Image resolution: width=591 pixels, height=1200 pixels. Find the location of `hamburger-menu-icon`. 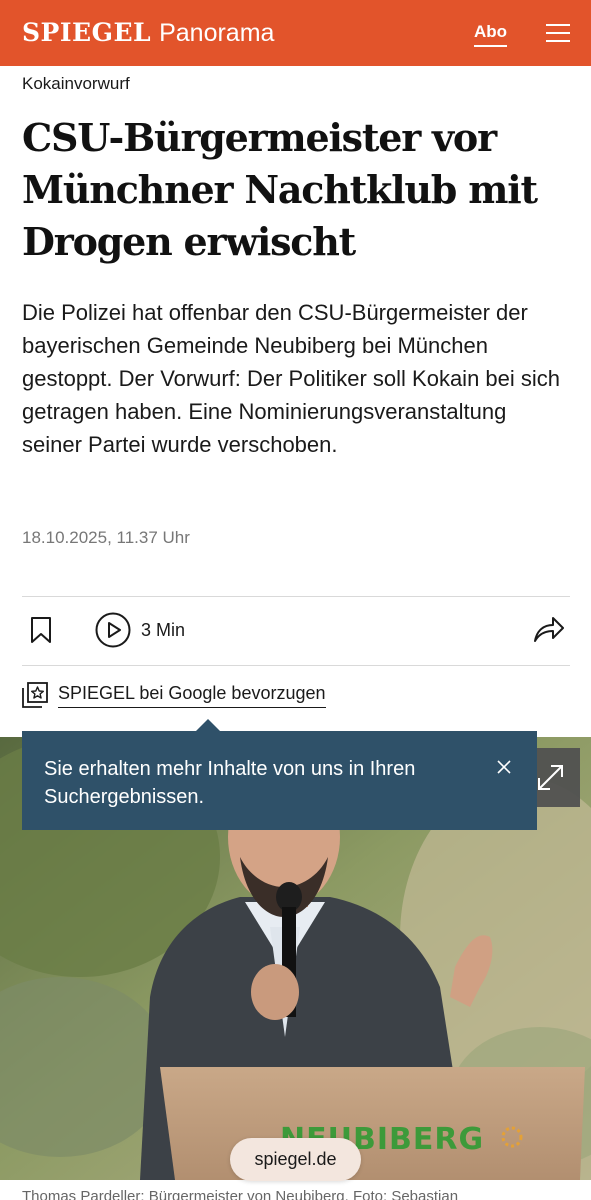

hamburger-menu-icon is located at coordinates (558, 33).